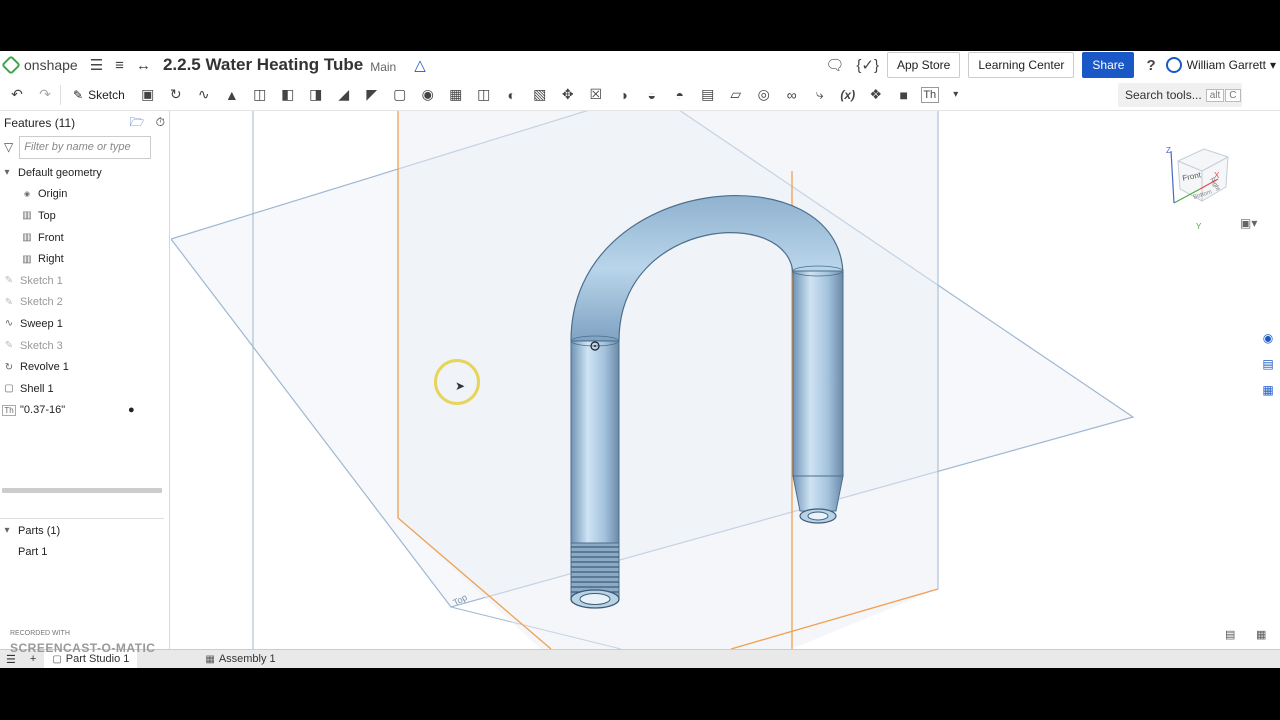 This screenshot has height=720, width=1280. What do you see at coordinates (652, 95) in the screenshot?
I see `move-face-icon: ◒` at bounding box center [652, 95].